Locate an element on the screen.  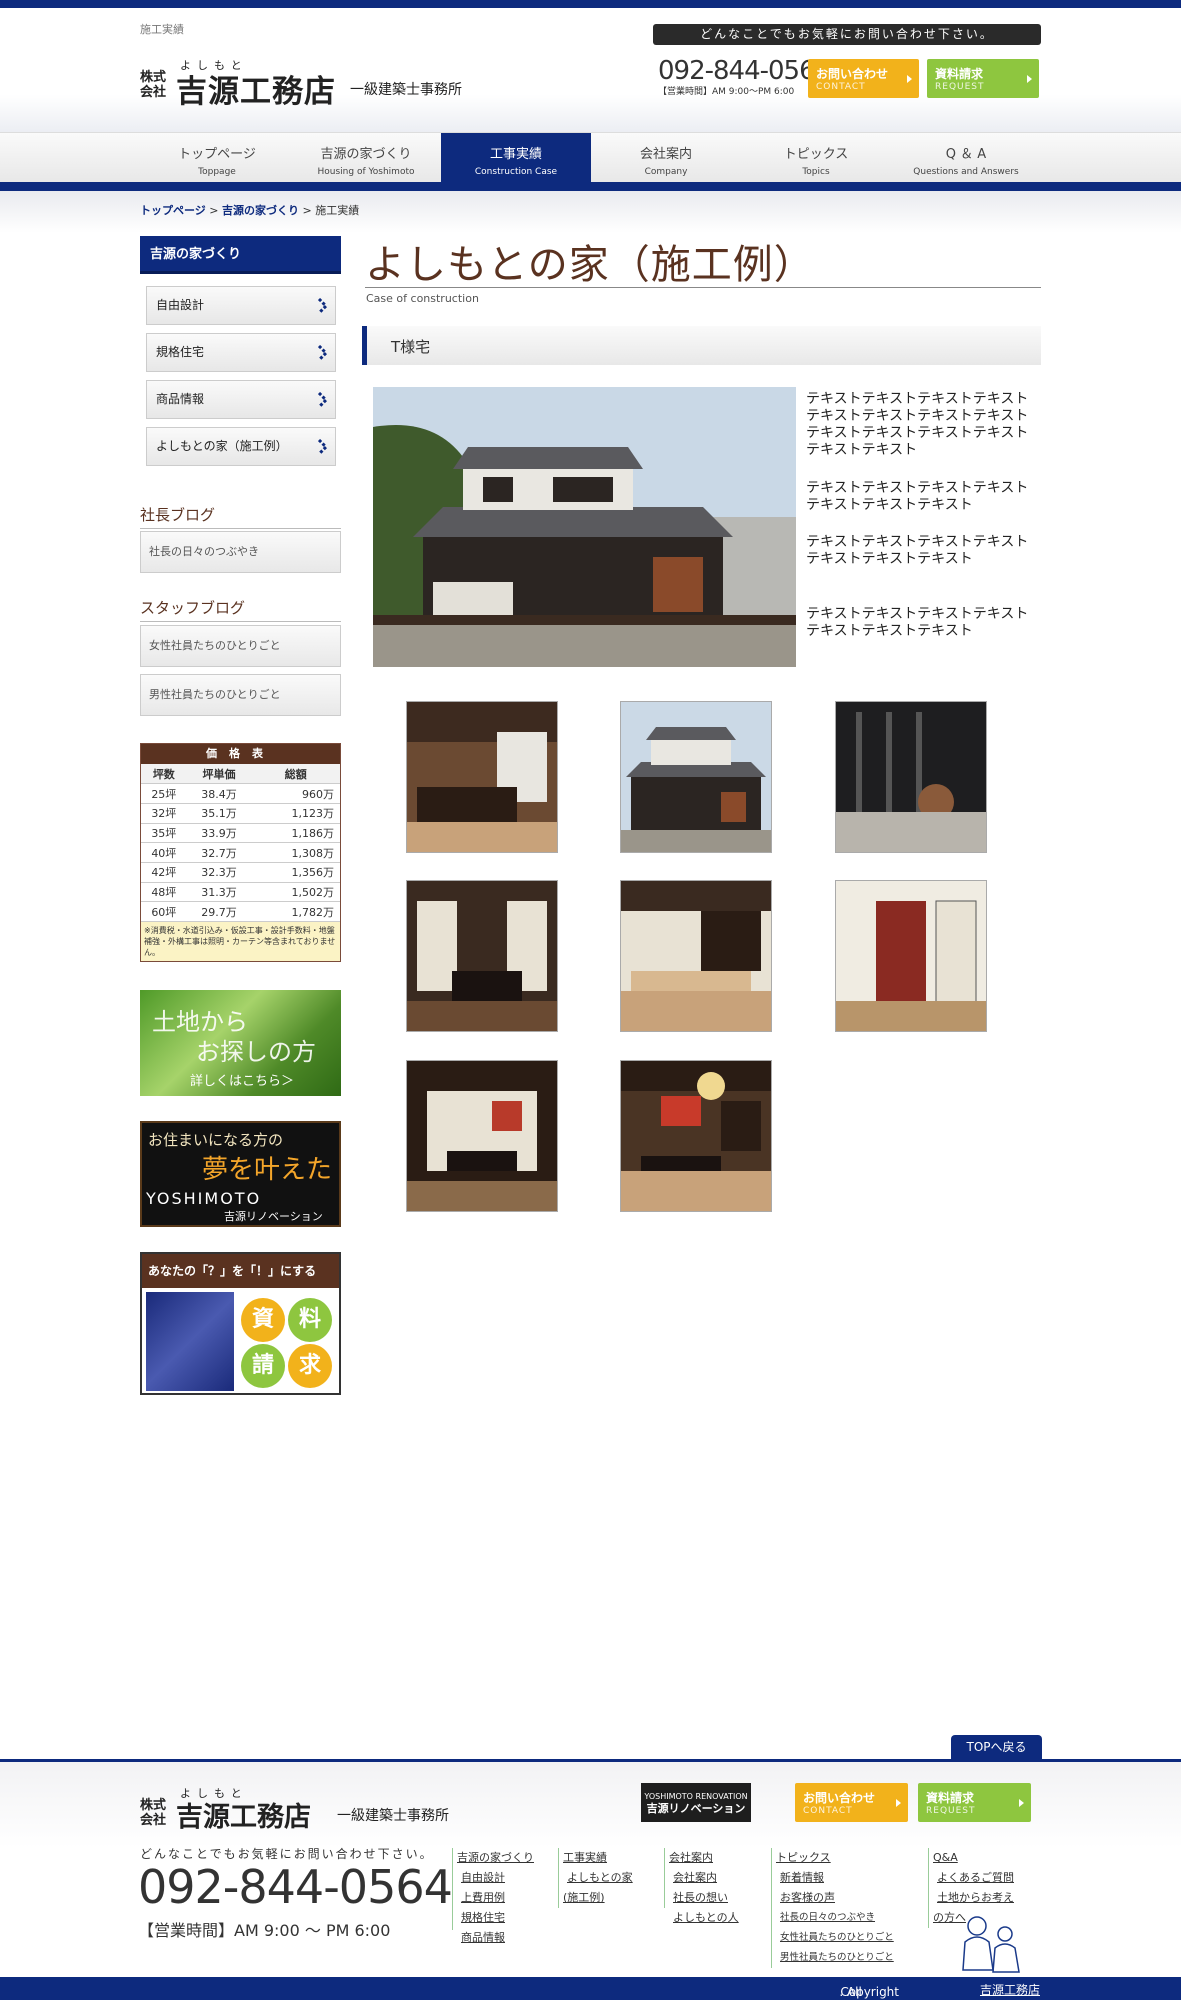
nav-company: 会社案内 Company is located at coordinates (666, 158).